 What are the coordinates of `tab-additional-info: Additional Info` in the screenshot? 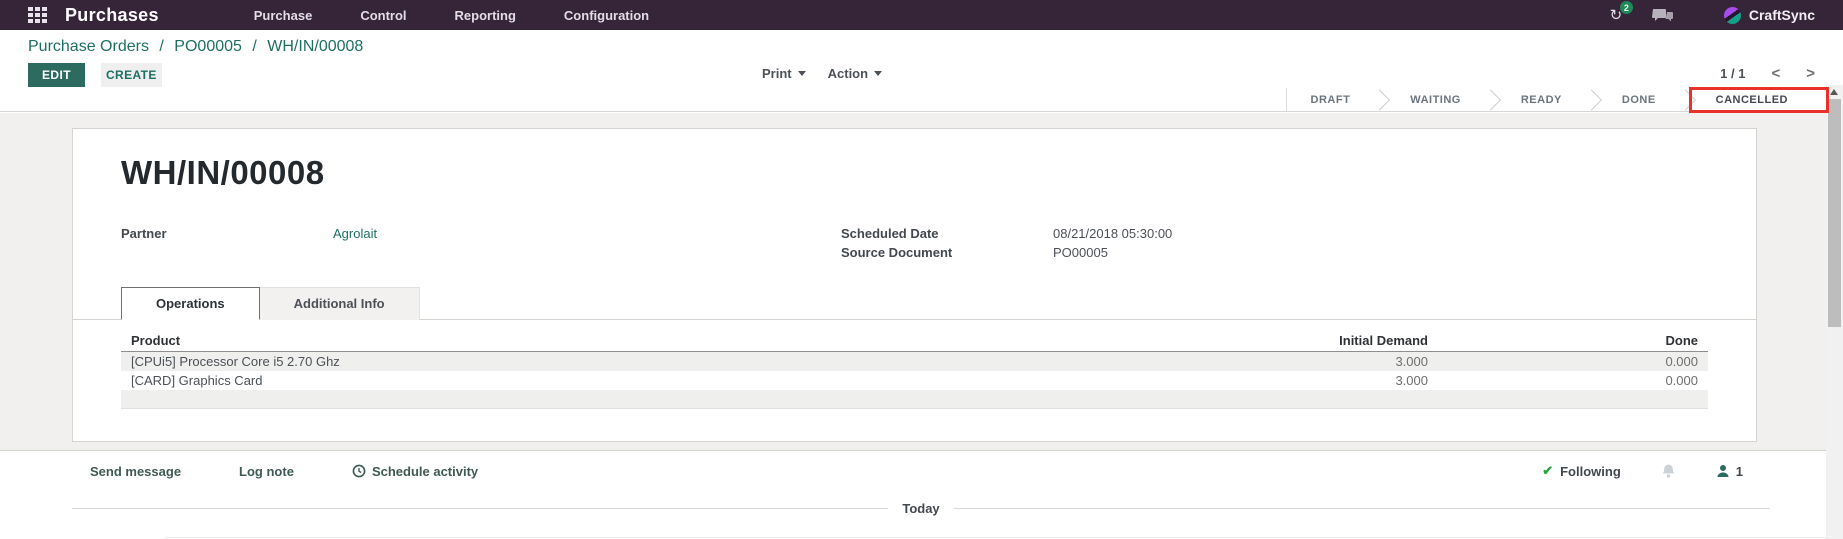 It's located at (339, 303).